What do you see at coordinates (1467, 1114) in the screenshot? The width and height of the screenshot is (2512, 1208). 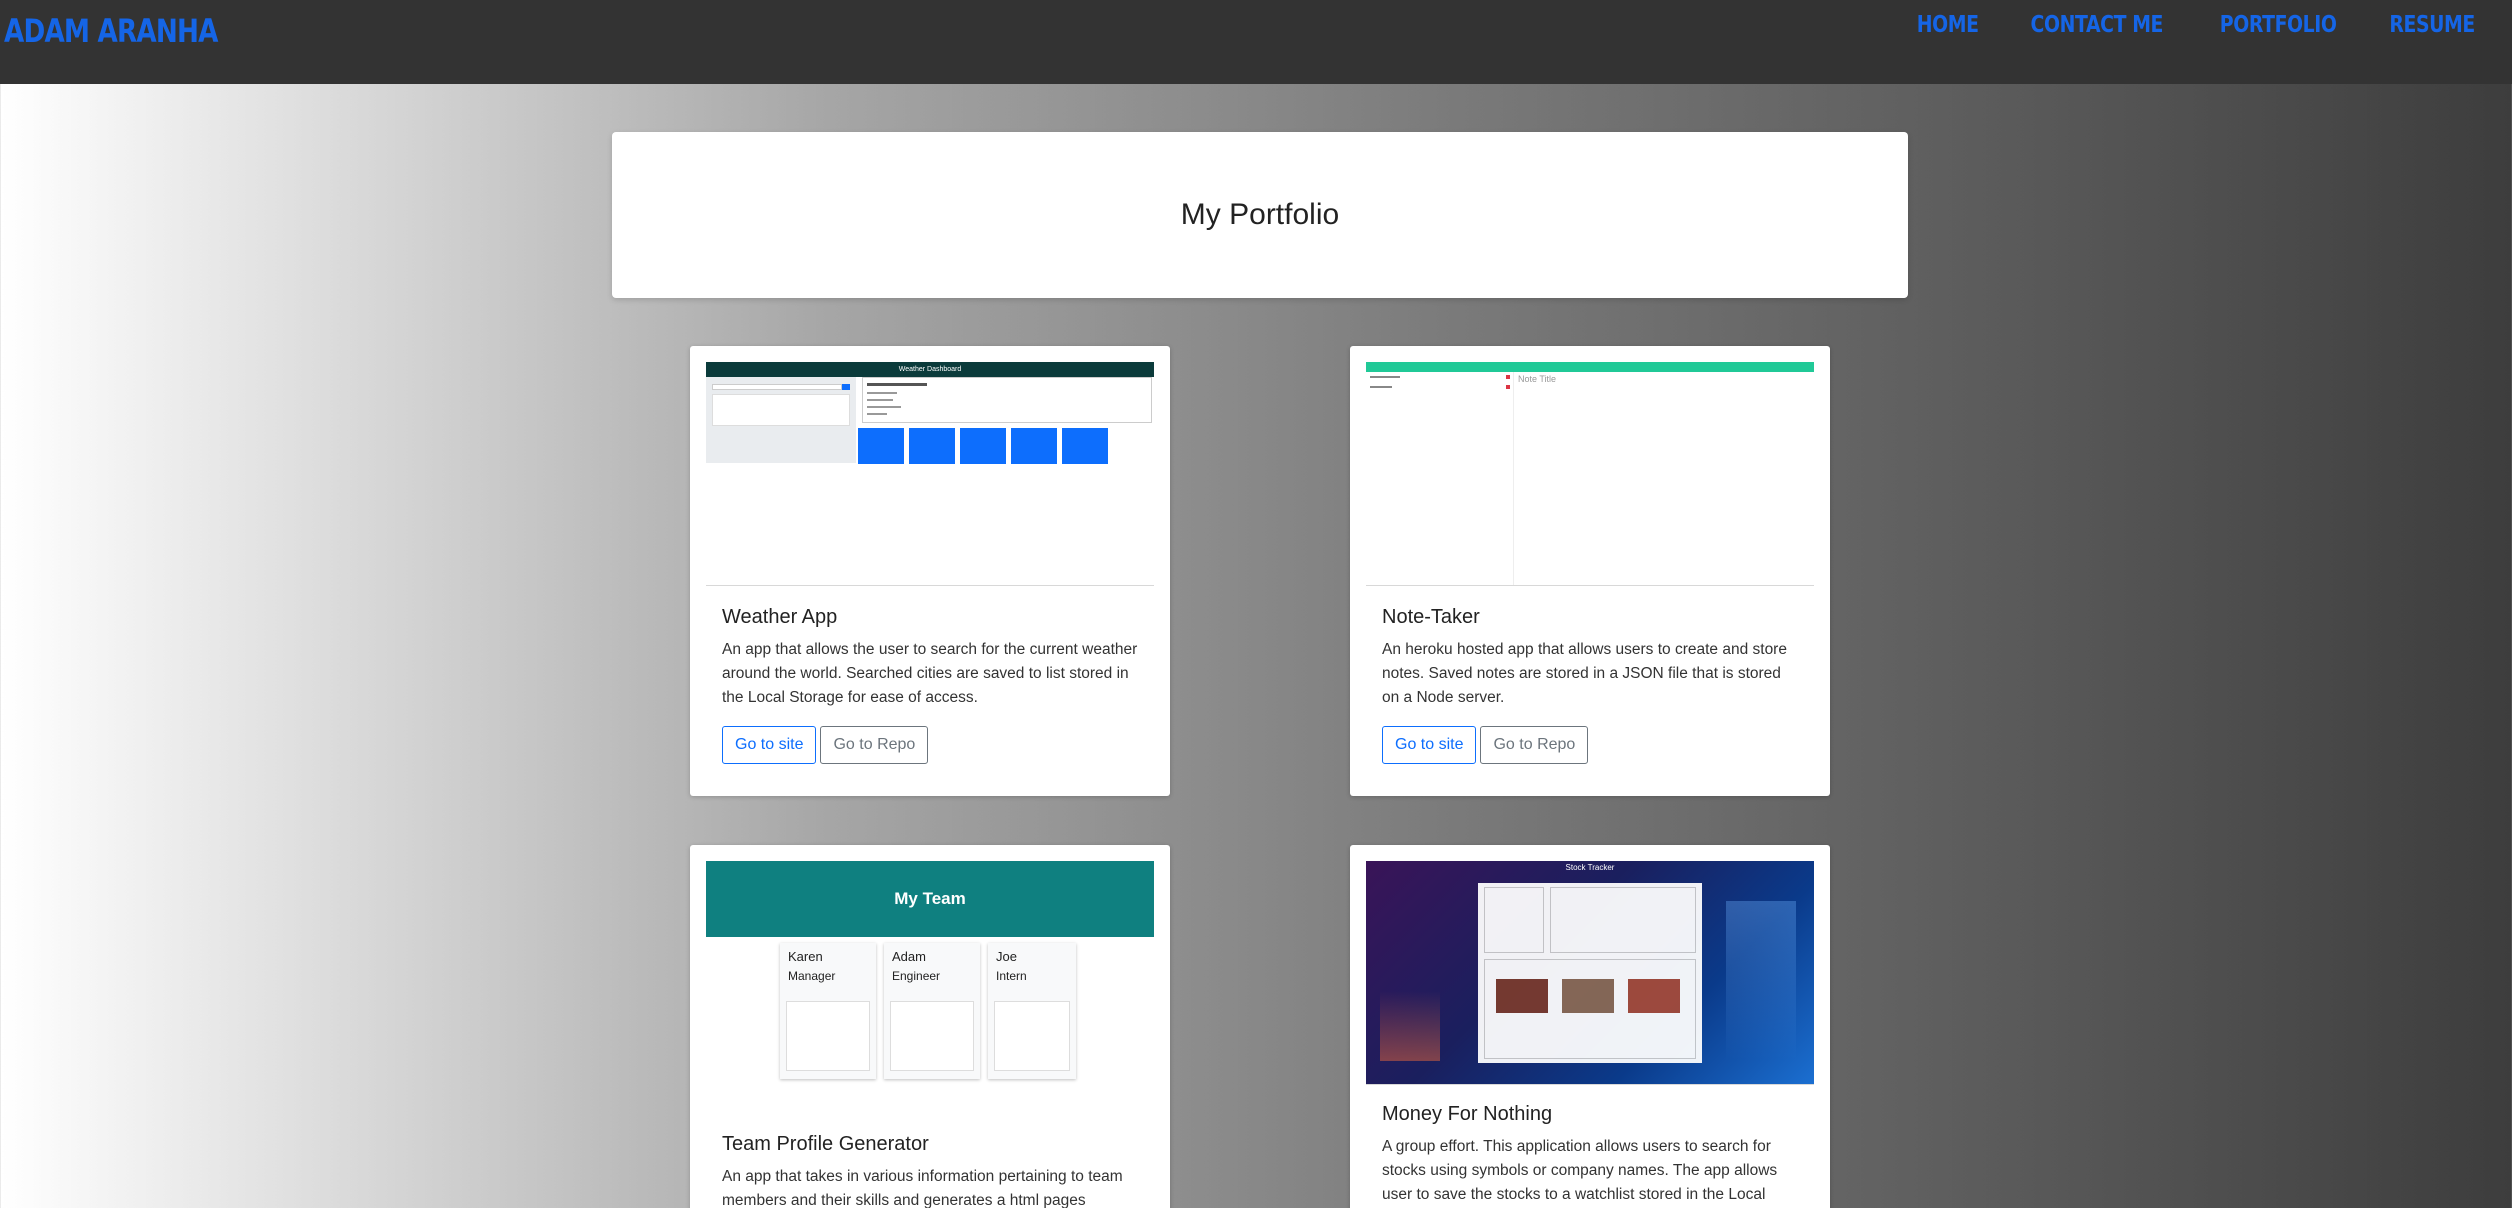 I see `project-title: Money For Nothing` at bounding box center [1467, 1114].